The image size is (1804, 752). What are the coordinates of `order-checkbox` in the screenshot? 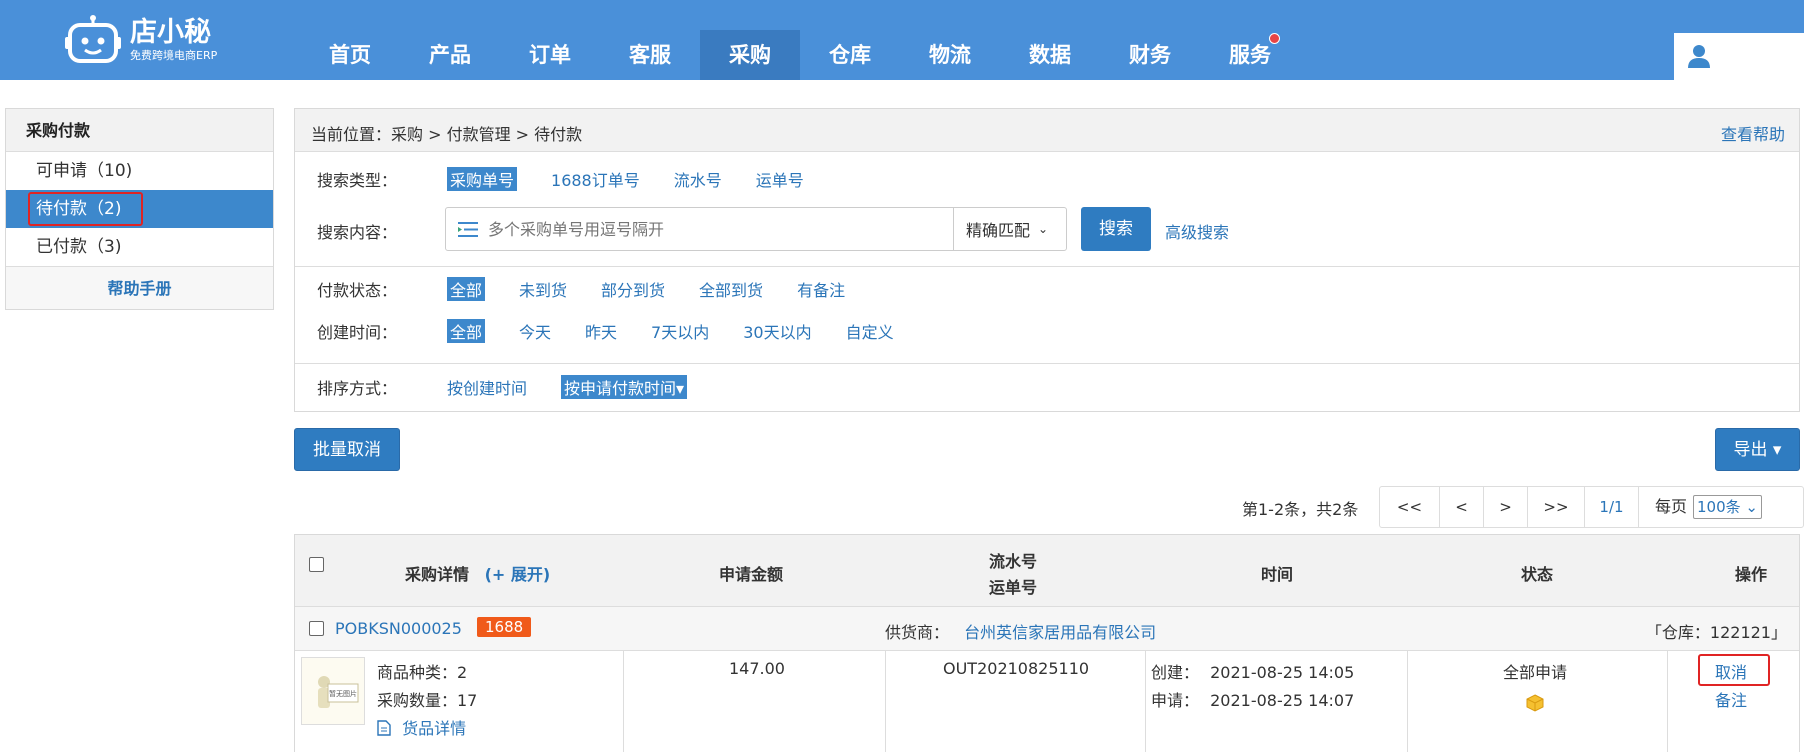 It's located at (316, 628).